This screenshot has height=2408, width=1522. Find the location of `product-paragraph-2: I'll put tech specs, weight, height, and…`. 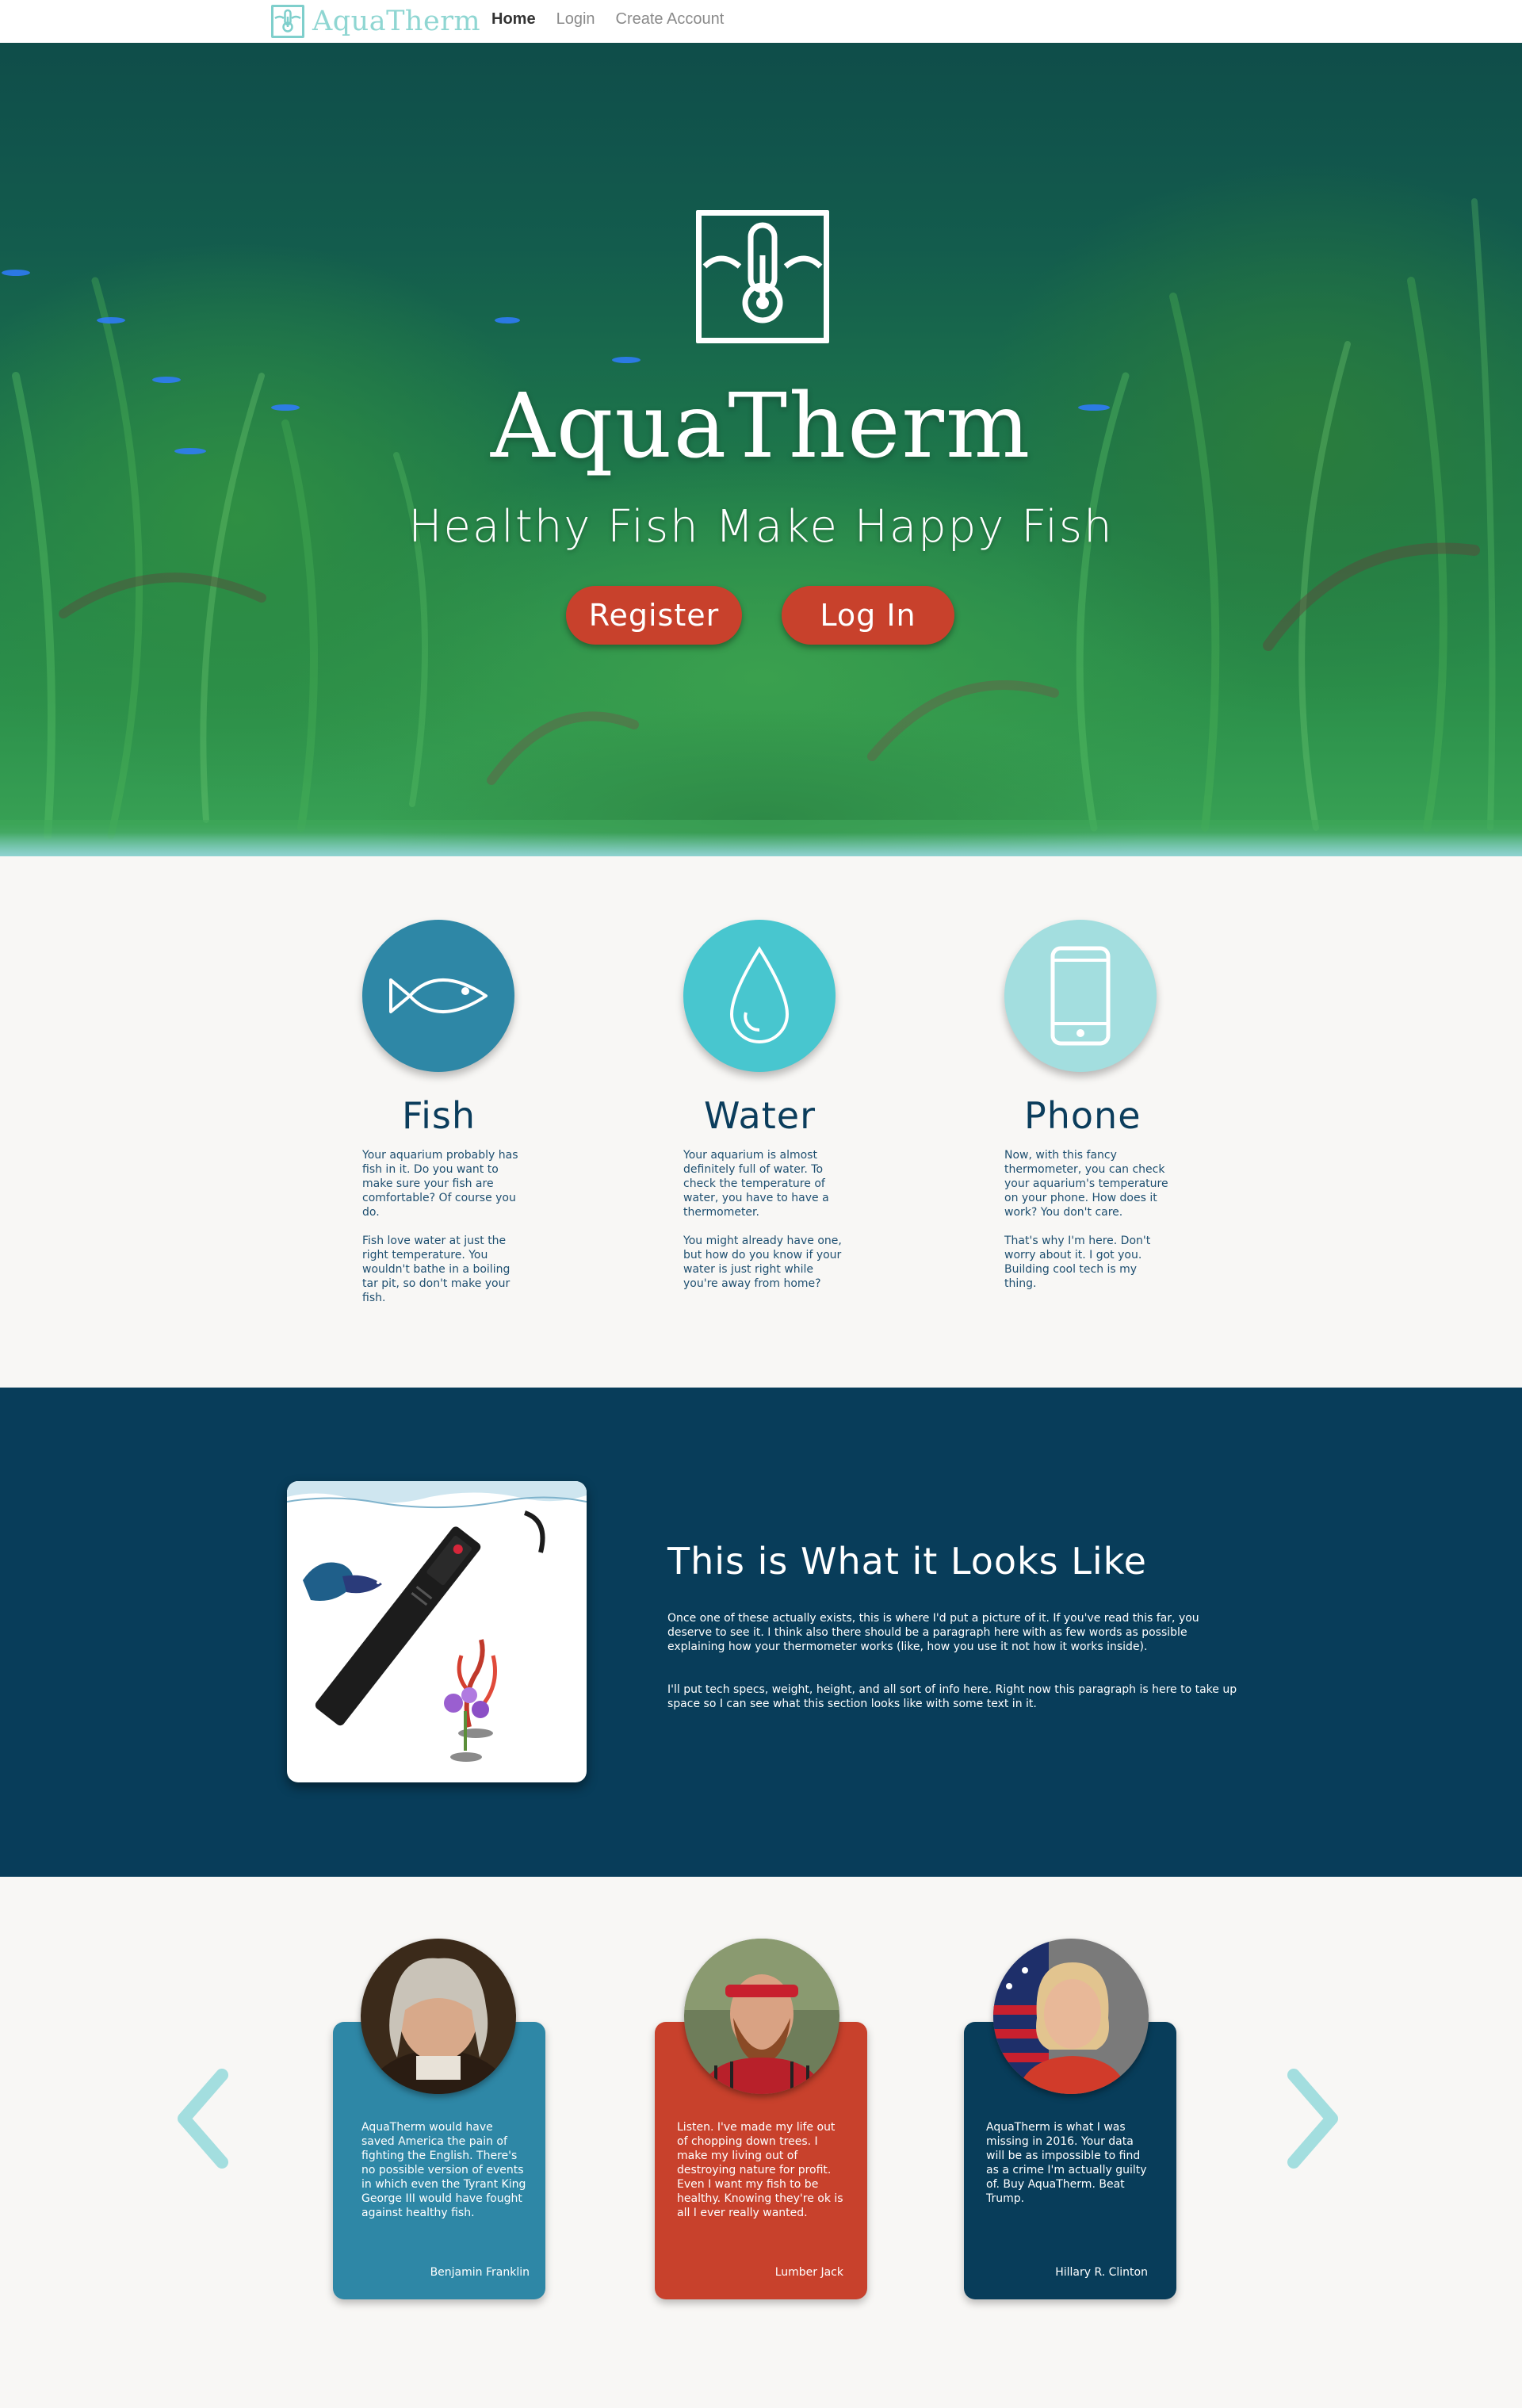

product-paragraph-2: I'll put tech specs, weight, height, and… is located at coordinates (952, 1696).